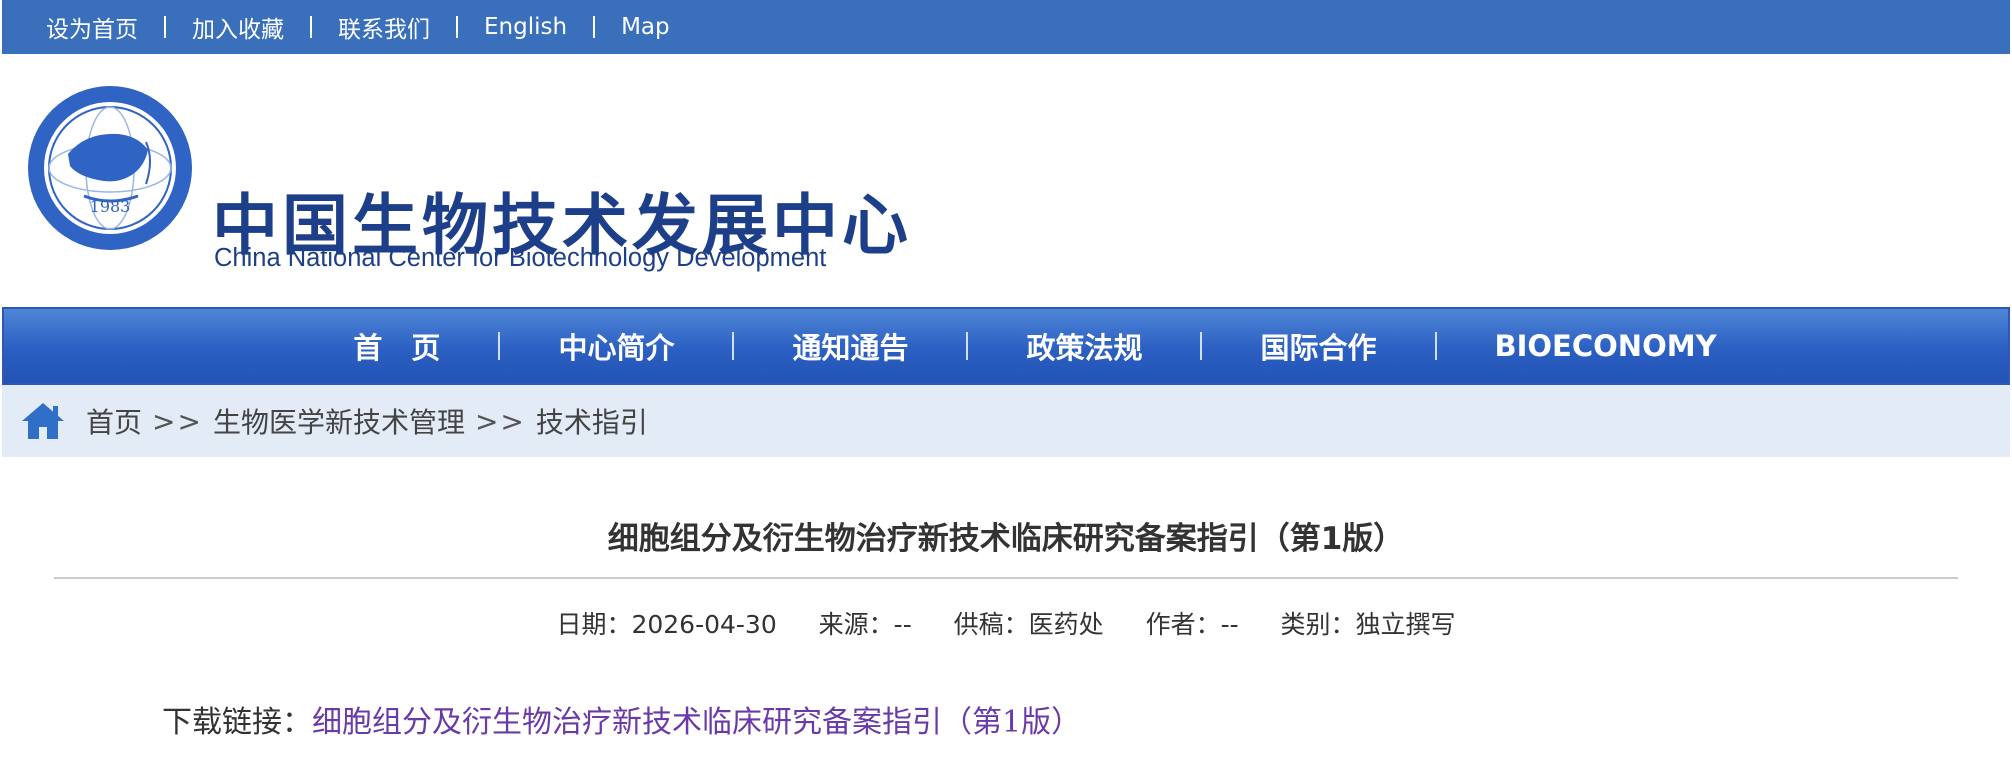  Describe the element at coordinates (114, 421) in the screenshot. I see `breadcrumb-home: 首页` at that location.